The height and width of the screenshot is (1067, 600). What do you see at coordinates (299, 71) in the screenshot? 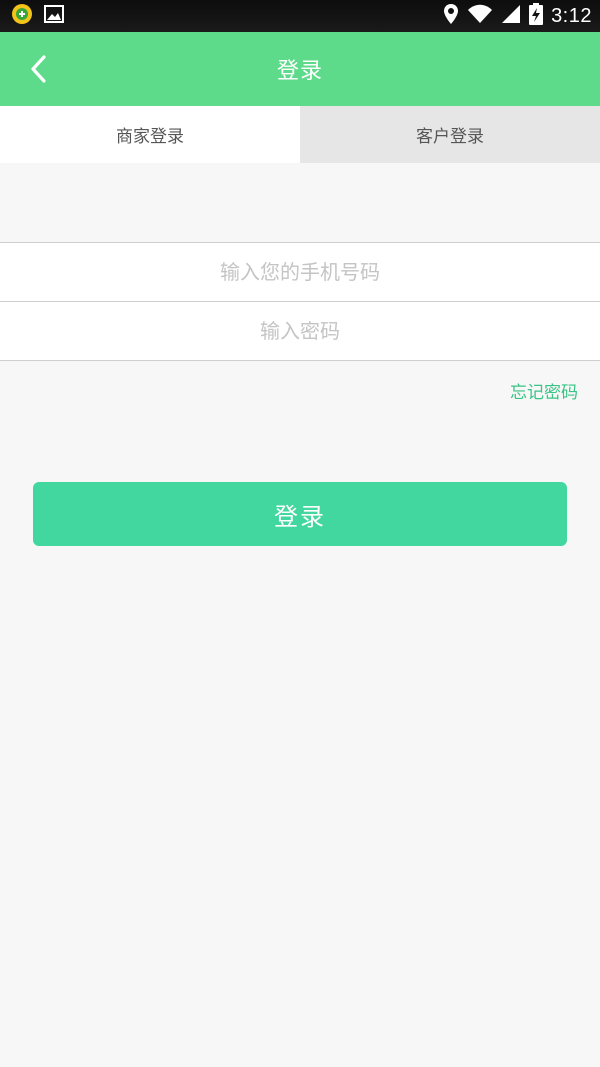
I see `page-title: 登录` at bounding box center [299, 71].